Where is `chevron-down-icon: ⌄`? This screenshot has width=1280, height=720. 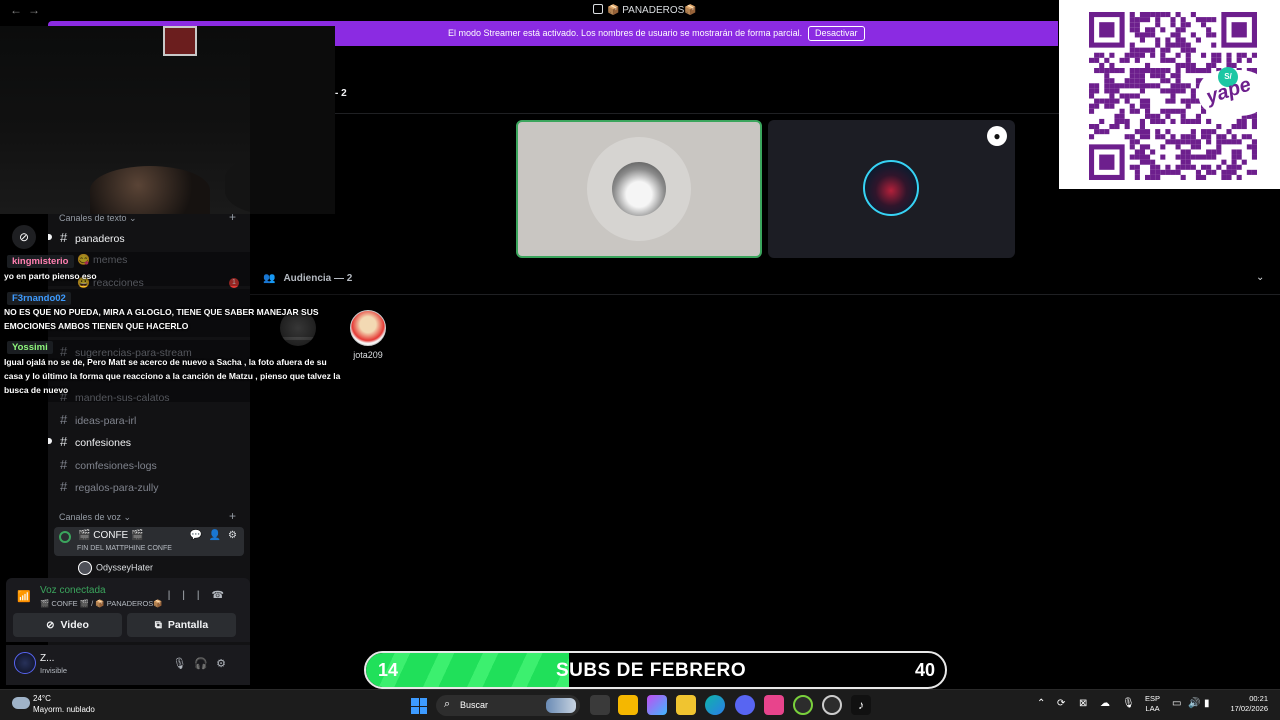
chevron-down-icon: ⌄ is located at coordinates (1260, 277).